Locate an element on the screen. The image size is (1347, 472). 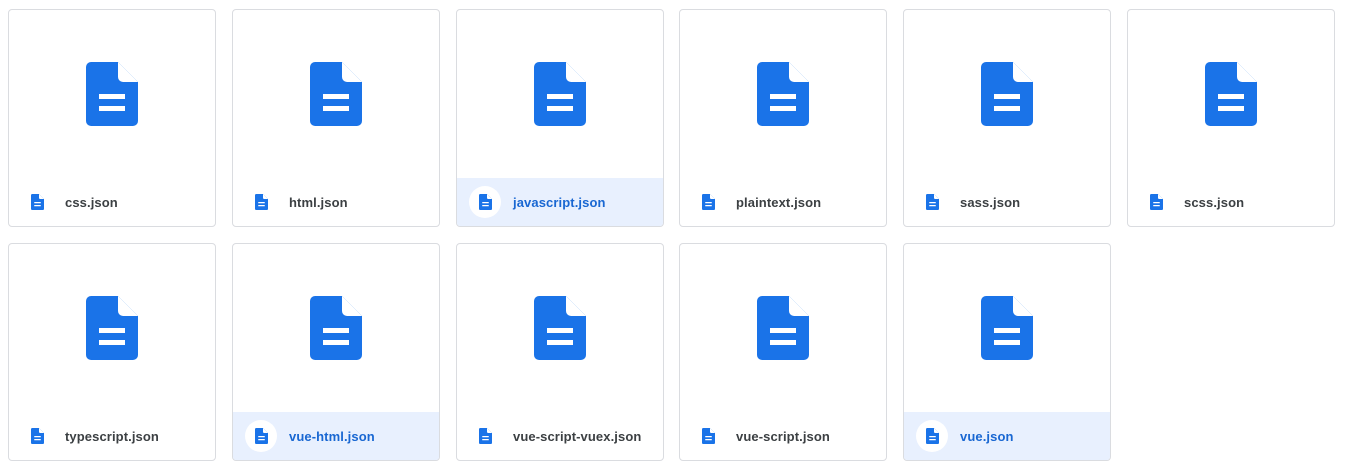
file-card-scss: scss.json is located at coordinates (1231, 118).